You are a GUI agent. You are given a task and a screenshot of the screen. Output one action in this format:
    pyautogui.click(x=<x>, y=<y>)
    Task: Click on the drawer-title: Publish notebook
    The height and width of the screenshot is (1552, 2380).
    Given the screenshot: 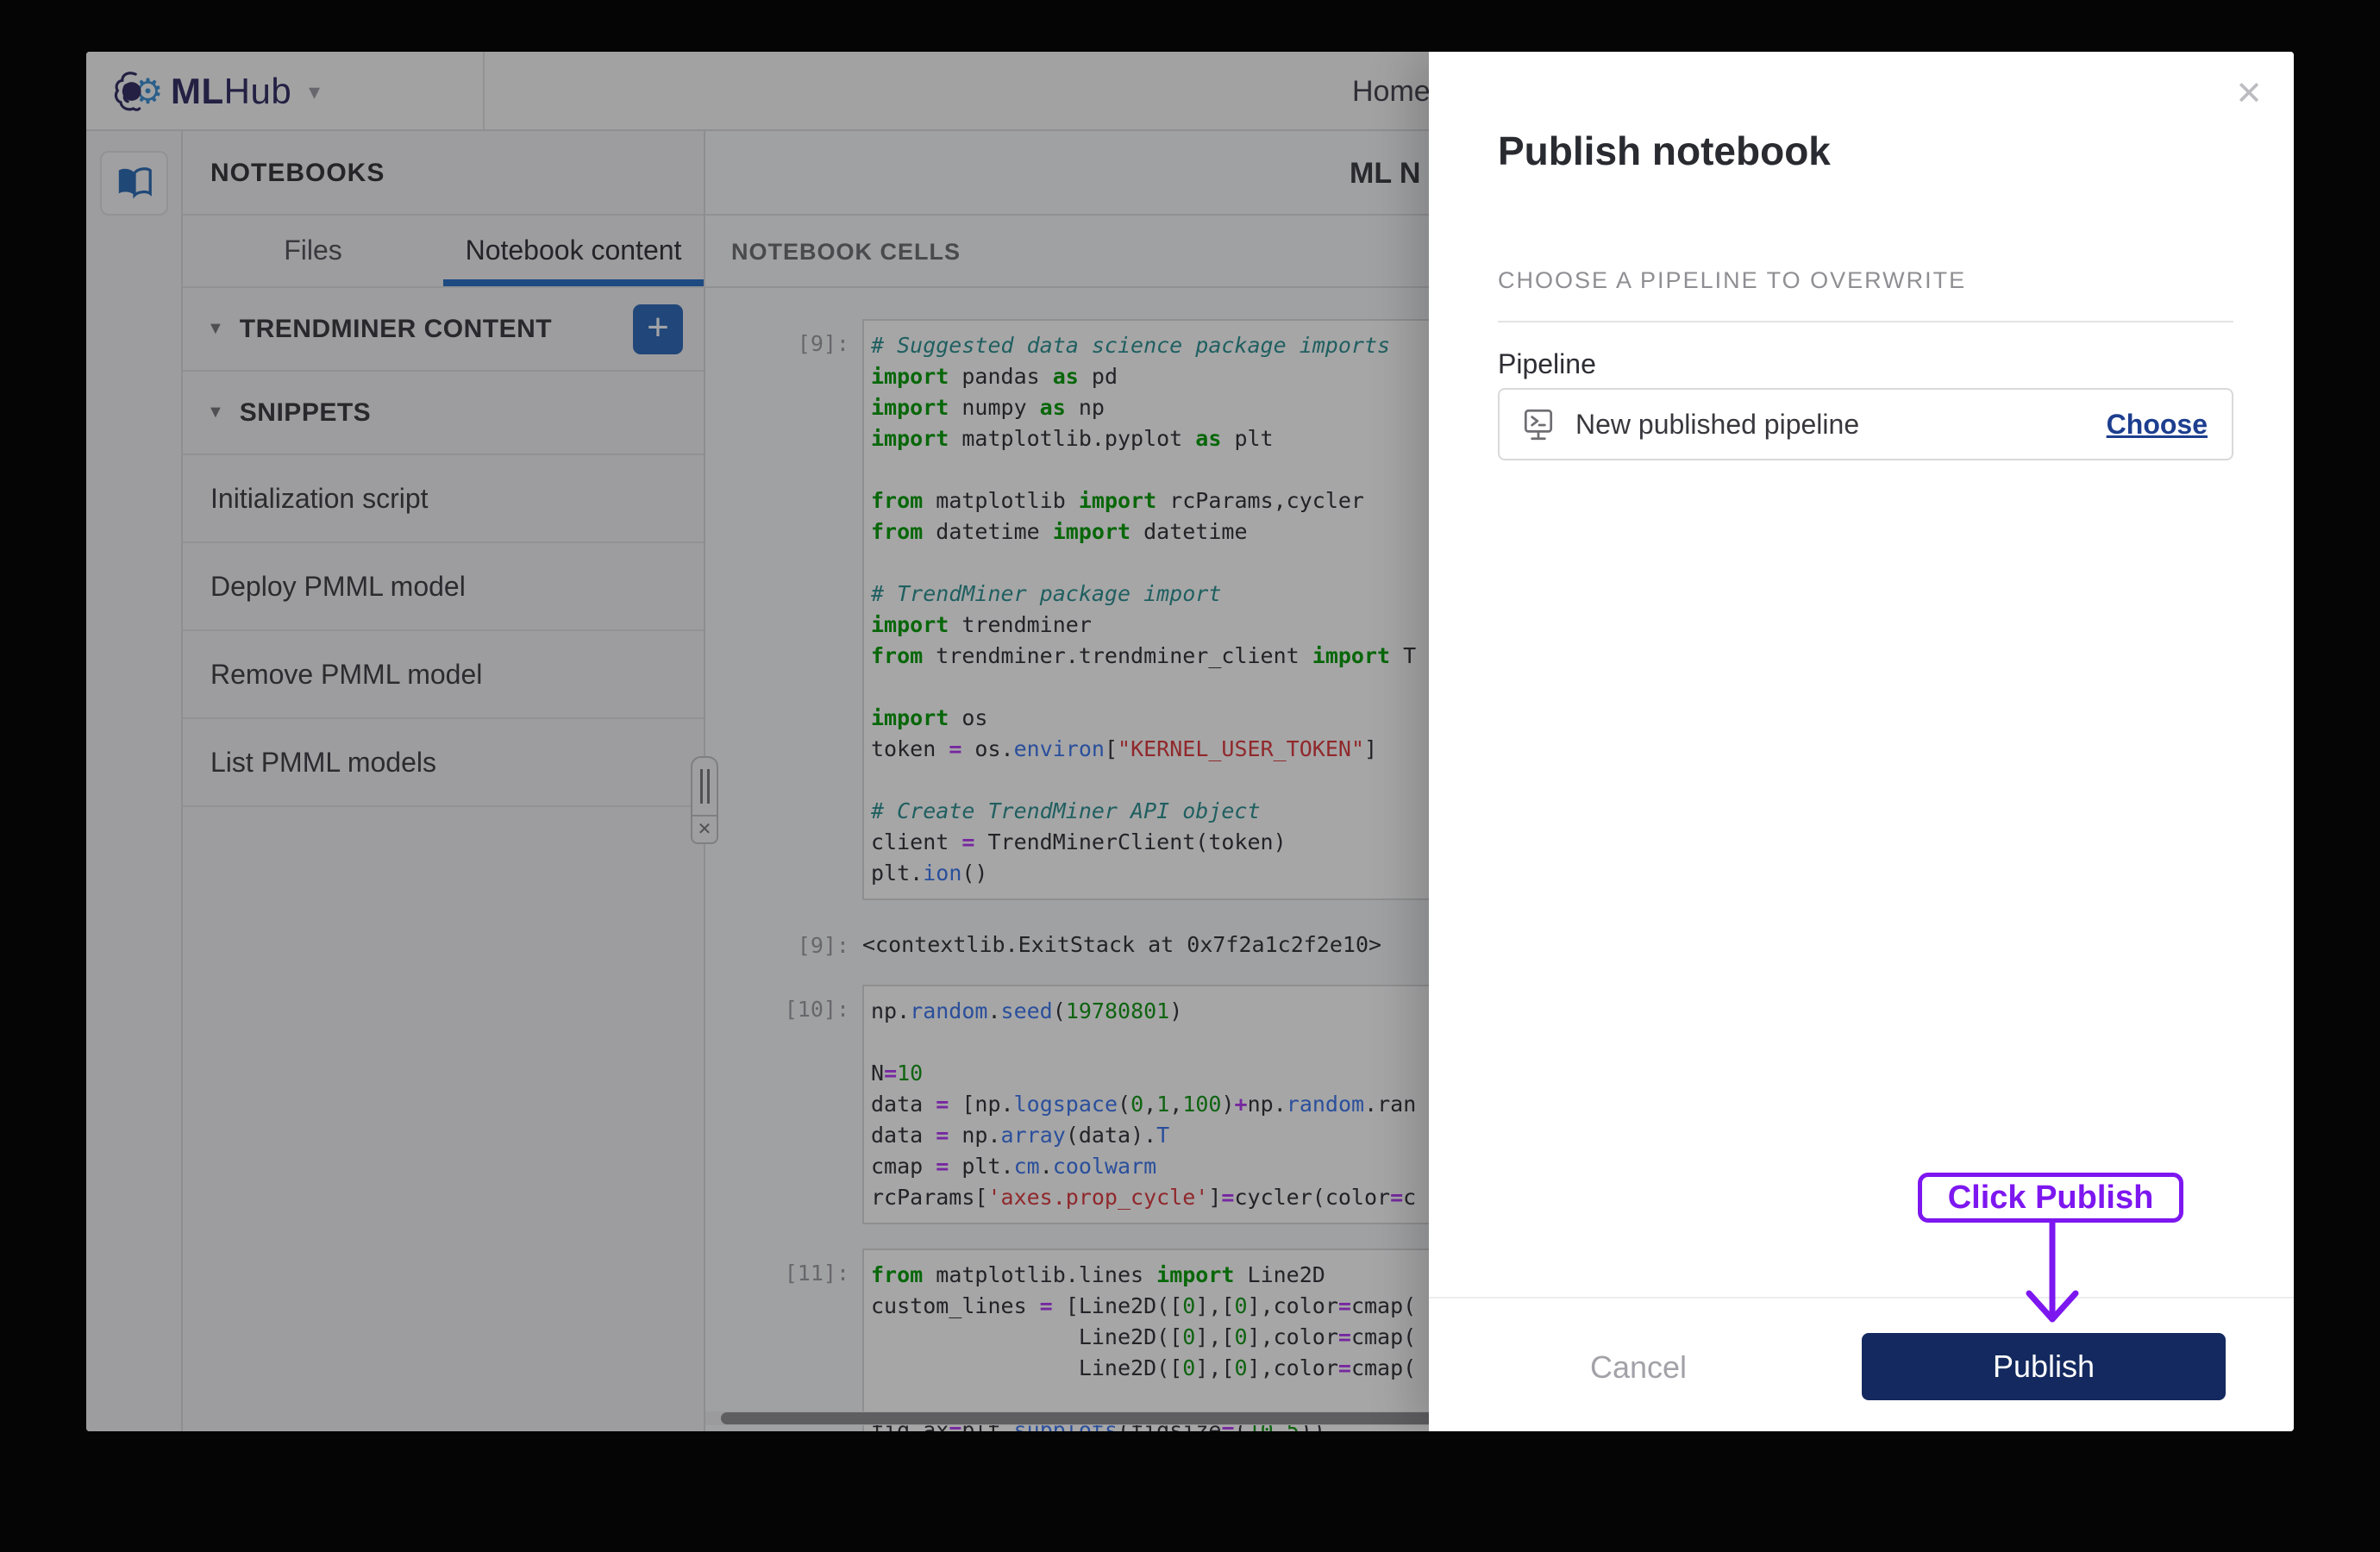 What is the action you would take?
    pyautogui.click(x=1665, y=151)
    